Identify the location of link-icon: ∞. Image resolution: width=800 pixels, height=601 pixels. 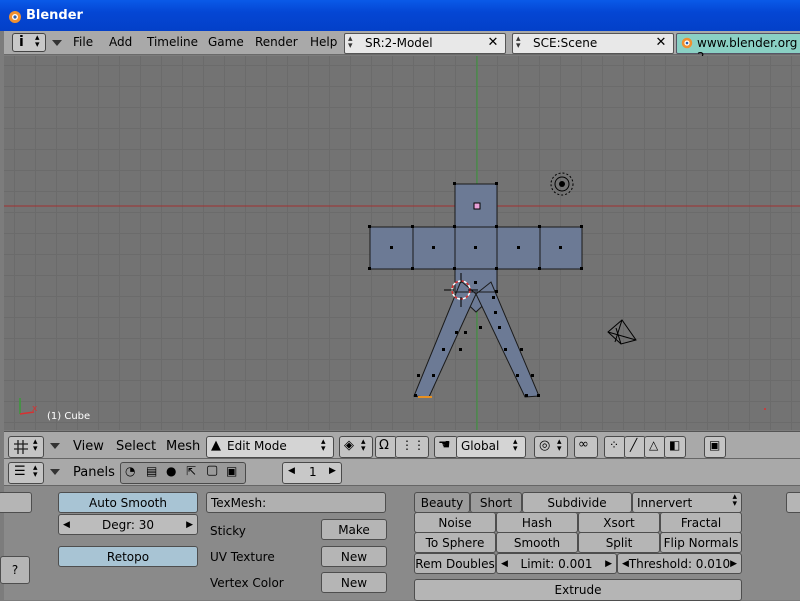
(583, 444).